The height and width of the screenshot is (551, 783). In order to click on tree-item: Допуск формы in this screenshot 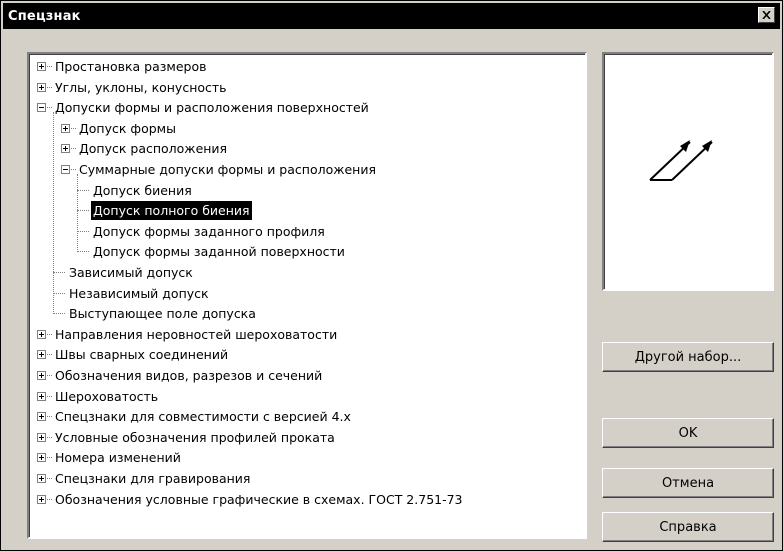, I will do `click(307, 128)`.